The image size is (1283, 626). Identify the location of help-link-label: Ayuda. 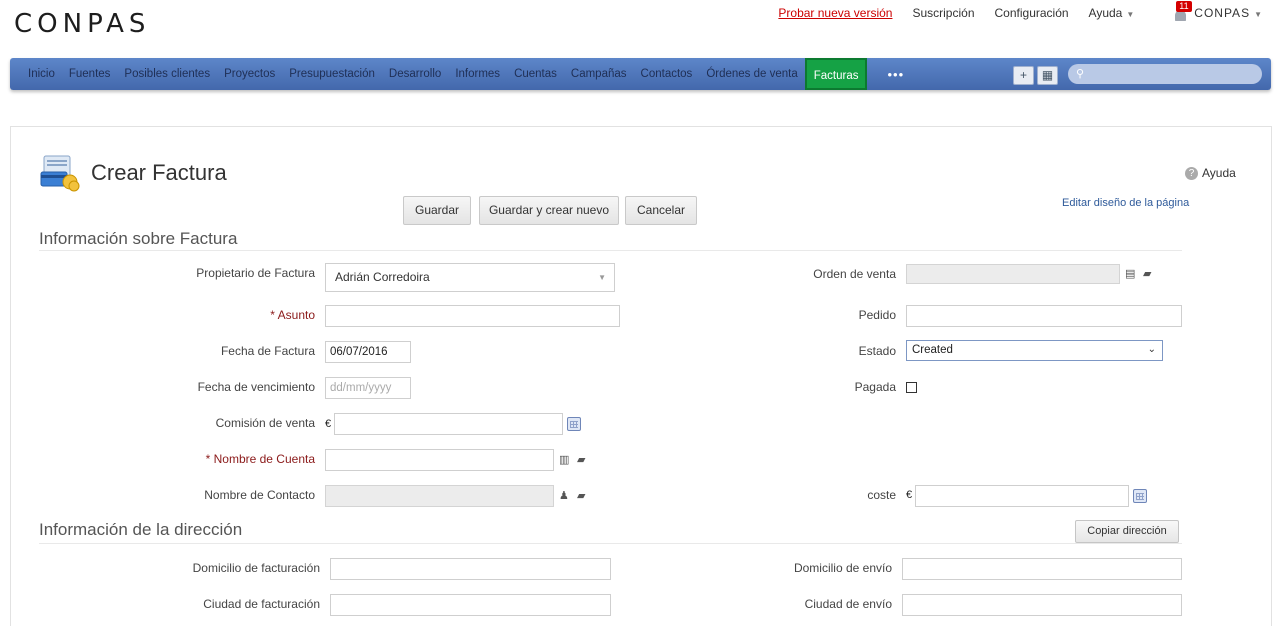
(1219, 173).